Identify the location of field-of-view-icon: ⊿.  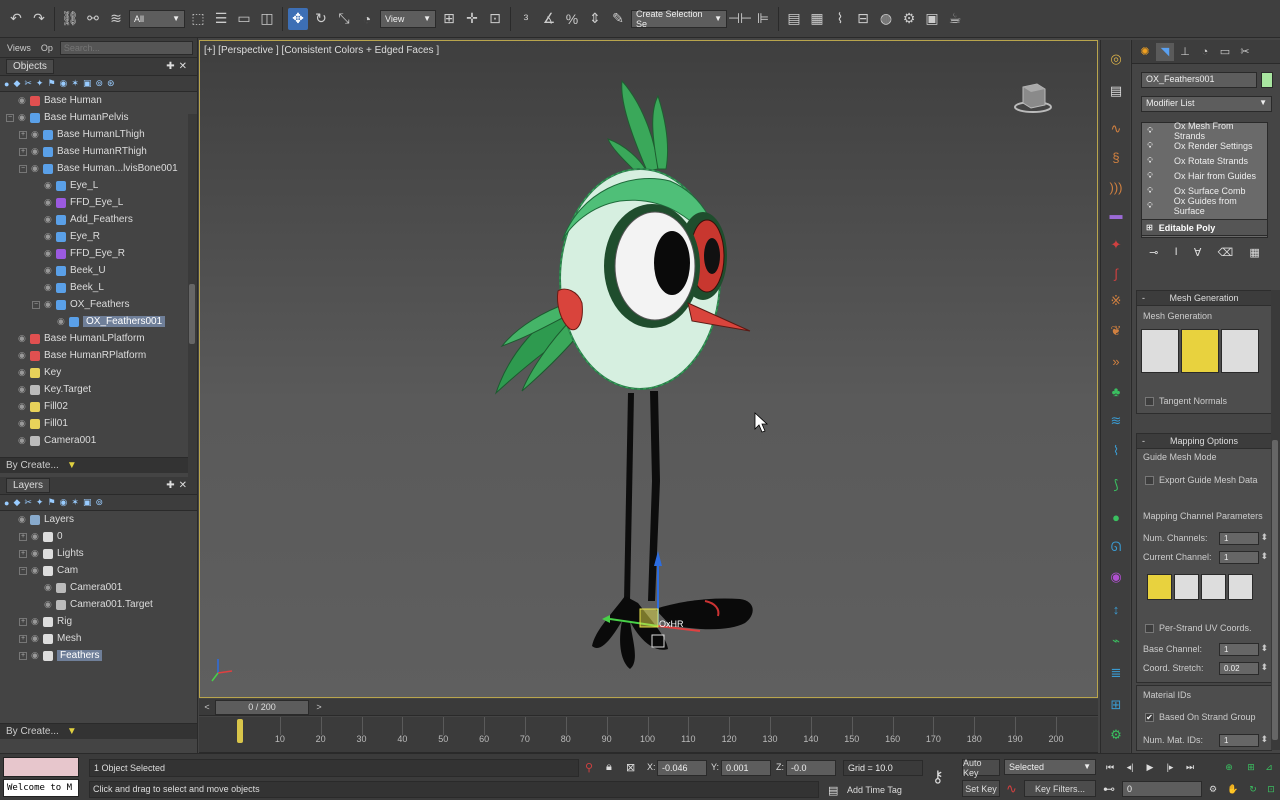
(1269, 767).